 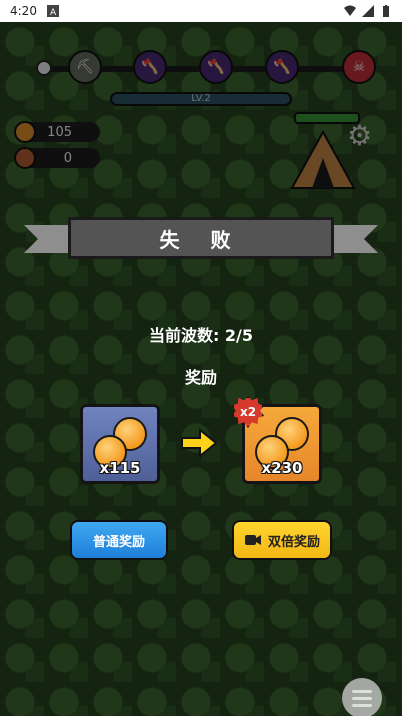 What do you see at coordinates (252, 540) in the screenshot?
I see `video-camera-icon` at bounding box center [252, 540].